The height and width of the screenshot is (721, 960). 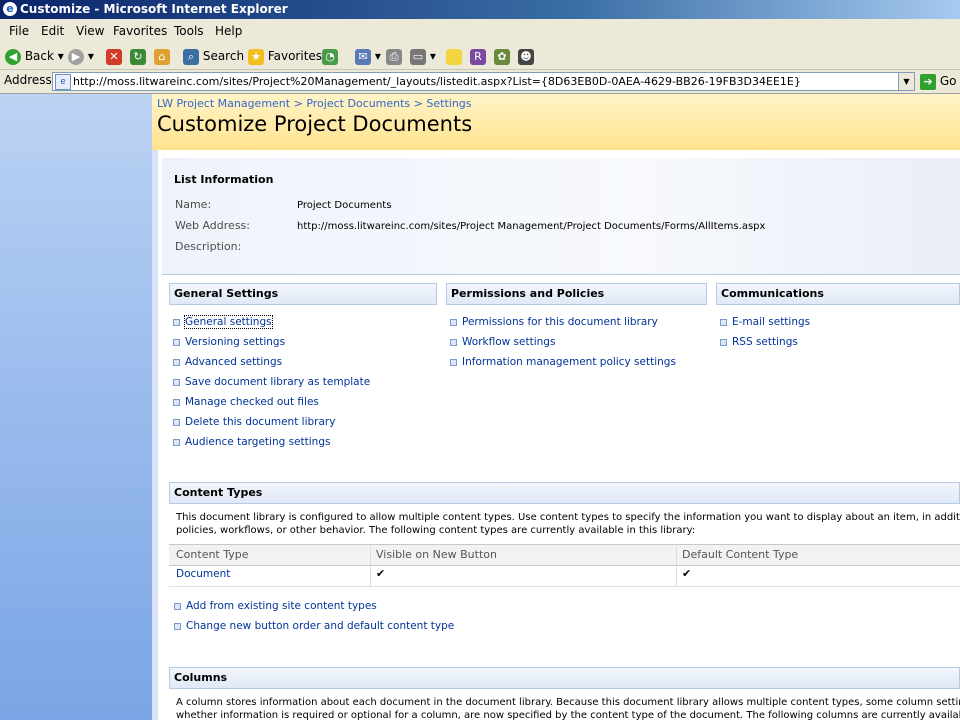 I want to click on col-content-type: Content Type, so click(x=212, y=554).